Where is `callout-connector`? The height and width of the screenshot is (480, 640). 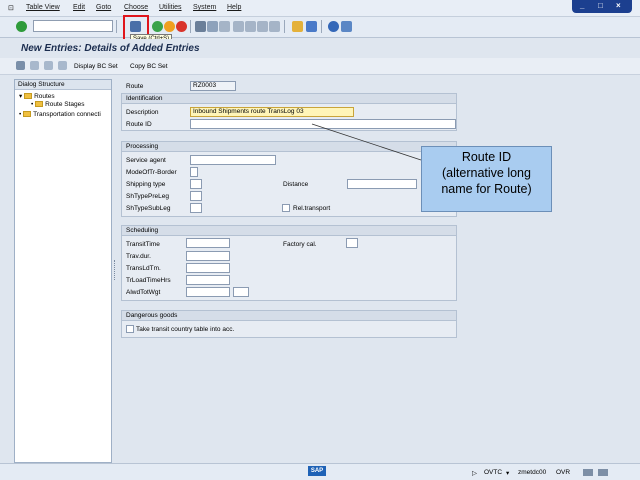
callout-connector is located at coordinates (366, 142).